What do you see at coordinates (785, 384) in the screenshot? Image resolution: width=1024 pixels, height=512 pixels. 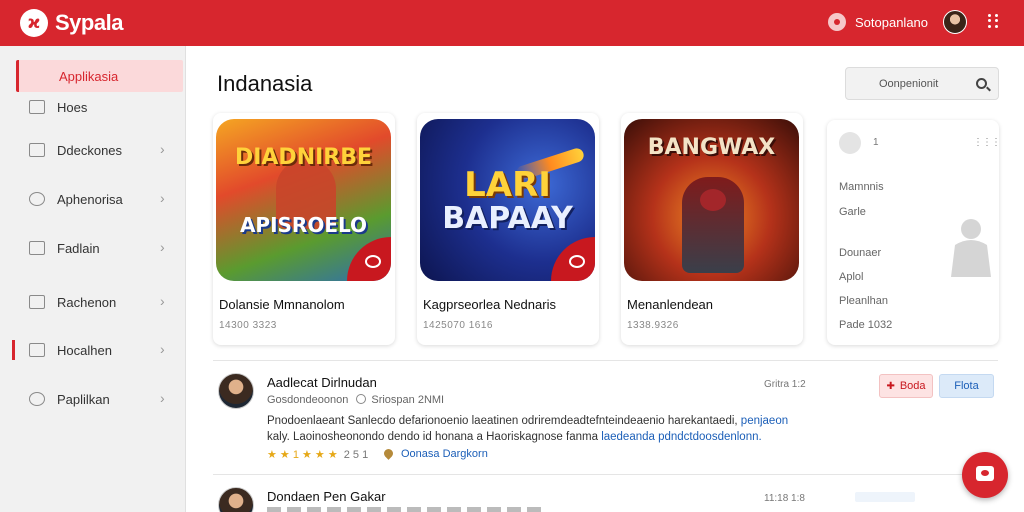 I see `post-time: Gritra 1:2` at bounding box center [785, 384].